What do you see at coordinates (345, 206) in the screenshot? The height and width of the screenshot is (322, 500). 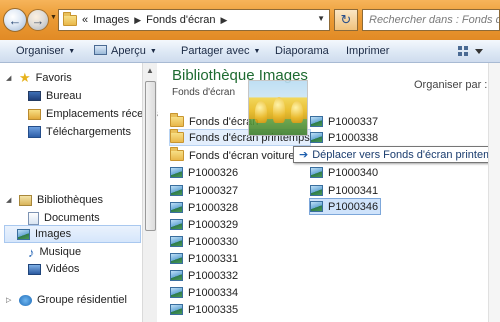 I see `file-item-selected: P1000346` at bounding box center [345, 206].